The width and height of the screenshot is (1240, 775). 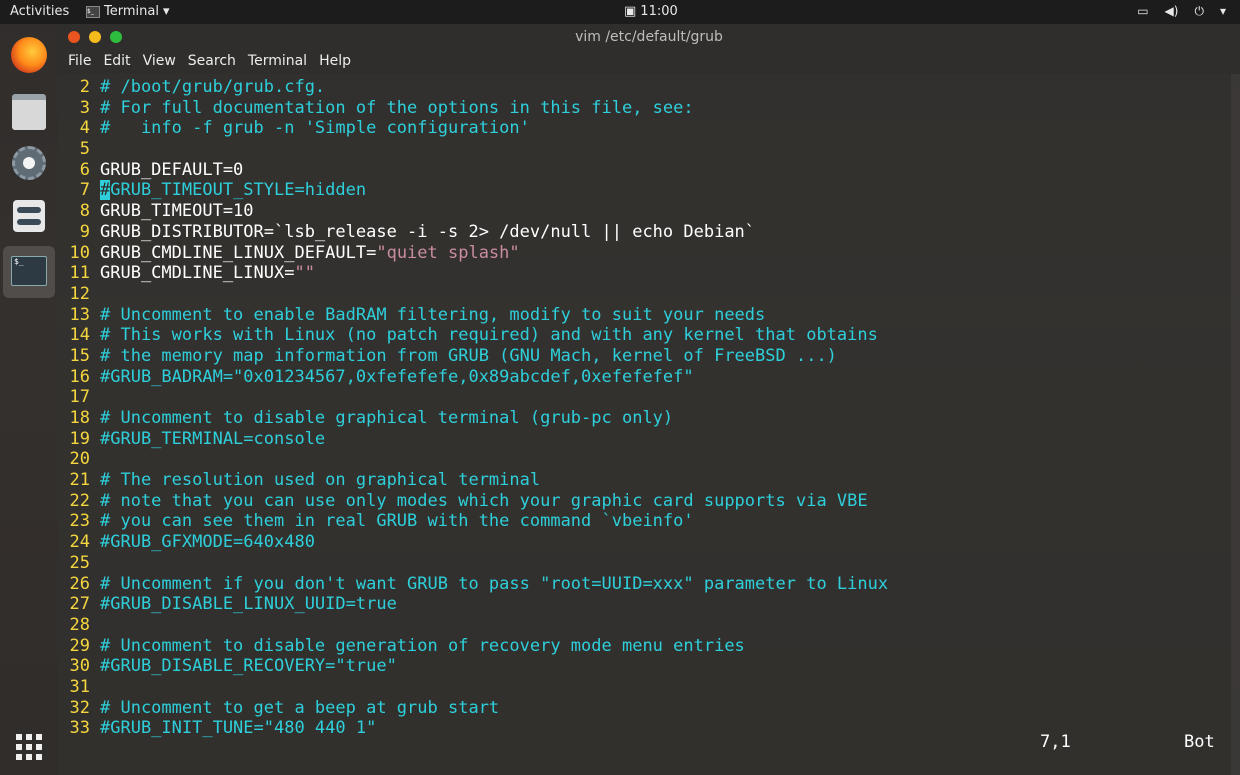 What do you see at coordinates (79, 500) in the screenshot?
I see `line-number: 22` at bounding box center [79, 500].